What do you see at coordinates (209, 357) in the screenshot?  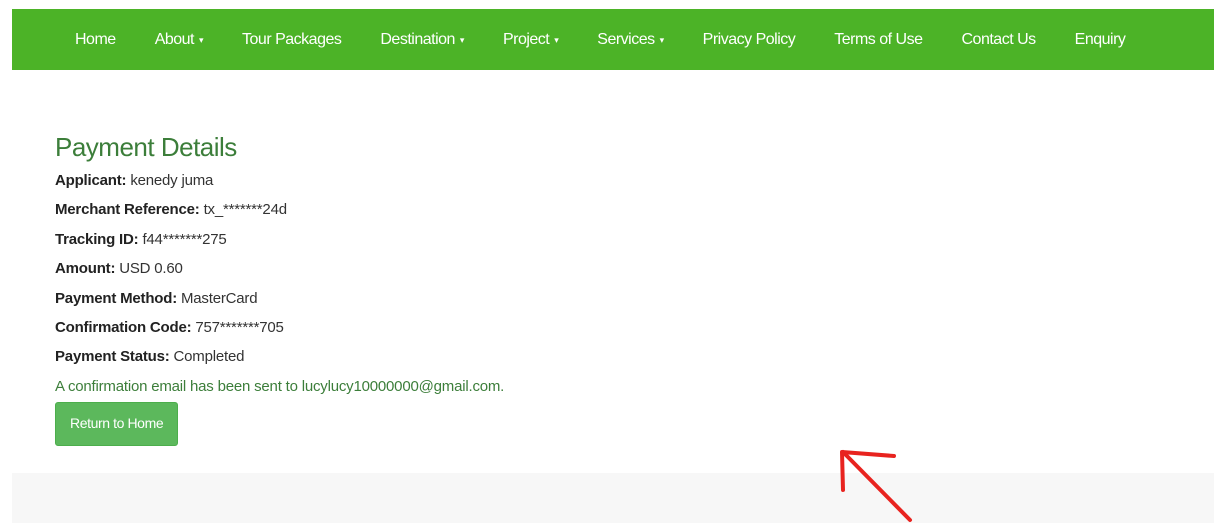 I see `field-value: Completed` at bounding box center [209, 357].